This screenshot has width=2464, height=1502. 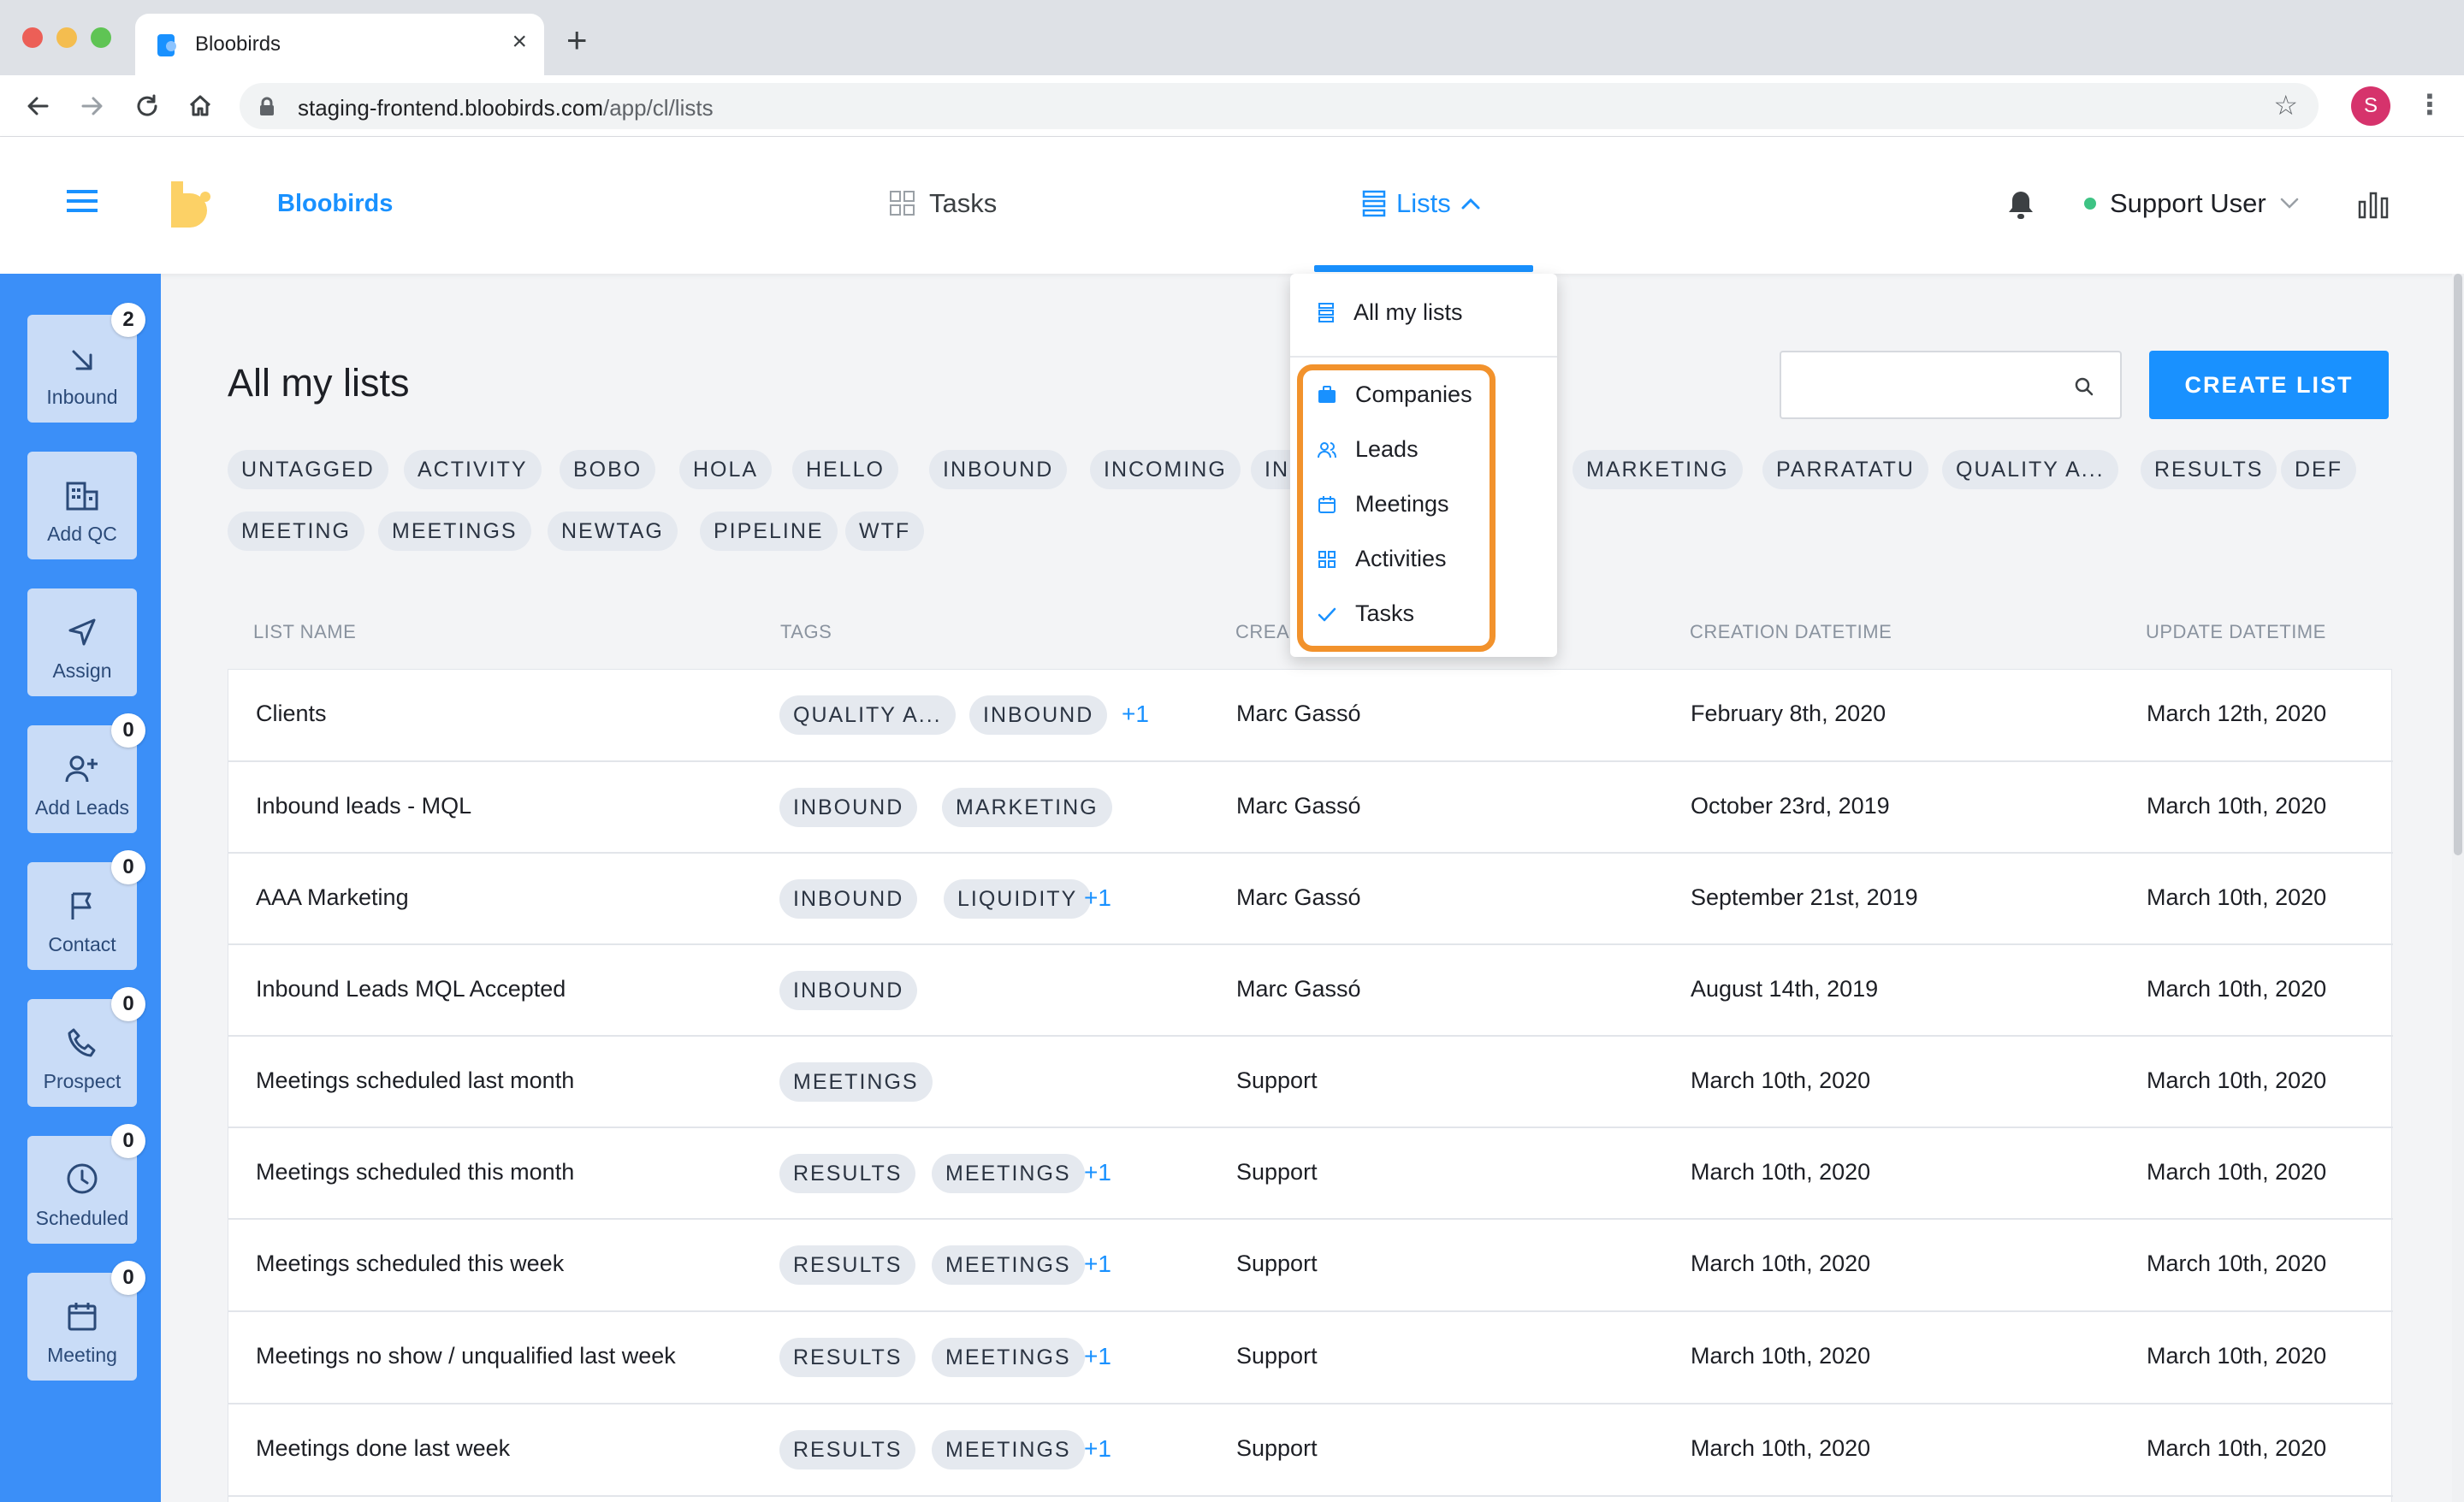 What do you see at coordinates (86, 1047) in the screenshot?
I see `sidebar-button-prospect: Prospect 0` at bounding box center [86, 1047].